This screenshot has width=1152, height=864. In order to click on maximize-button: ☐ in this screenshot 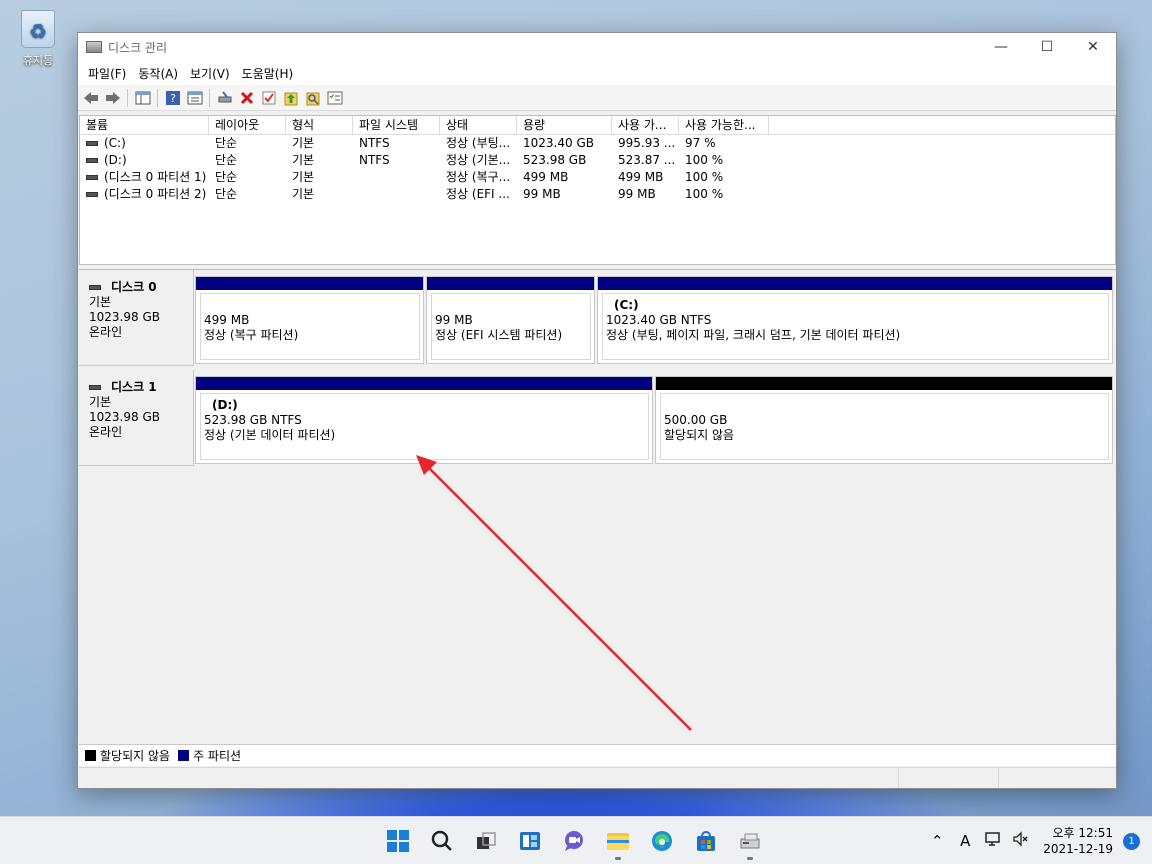, I will do `click(1047, 47)`.